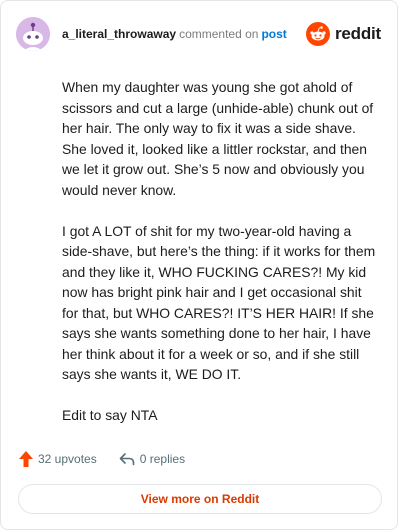 This screenshot has height=532, width=400. I want to click on upvote-count: 32 upvotes, so click(67, 459).